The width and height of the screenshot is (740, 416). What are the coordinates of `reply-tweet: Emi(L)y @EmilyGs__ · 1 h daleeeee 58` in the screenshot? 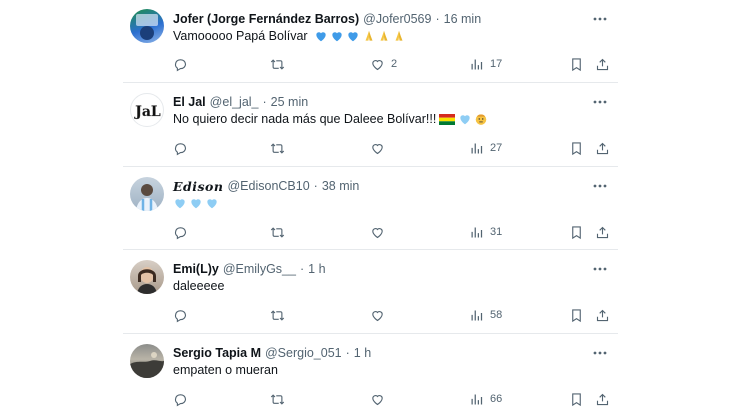 It's located at (370, 291).